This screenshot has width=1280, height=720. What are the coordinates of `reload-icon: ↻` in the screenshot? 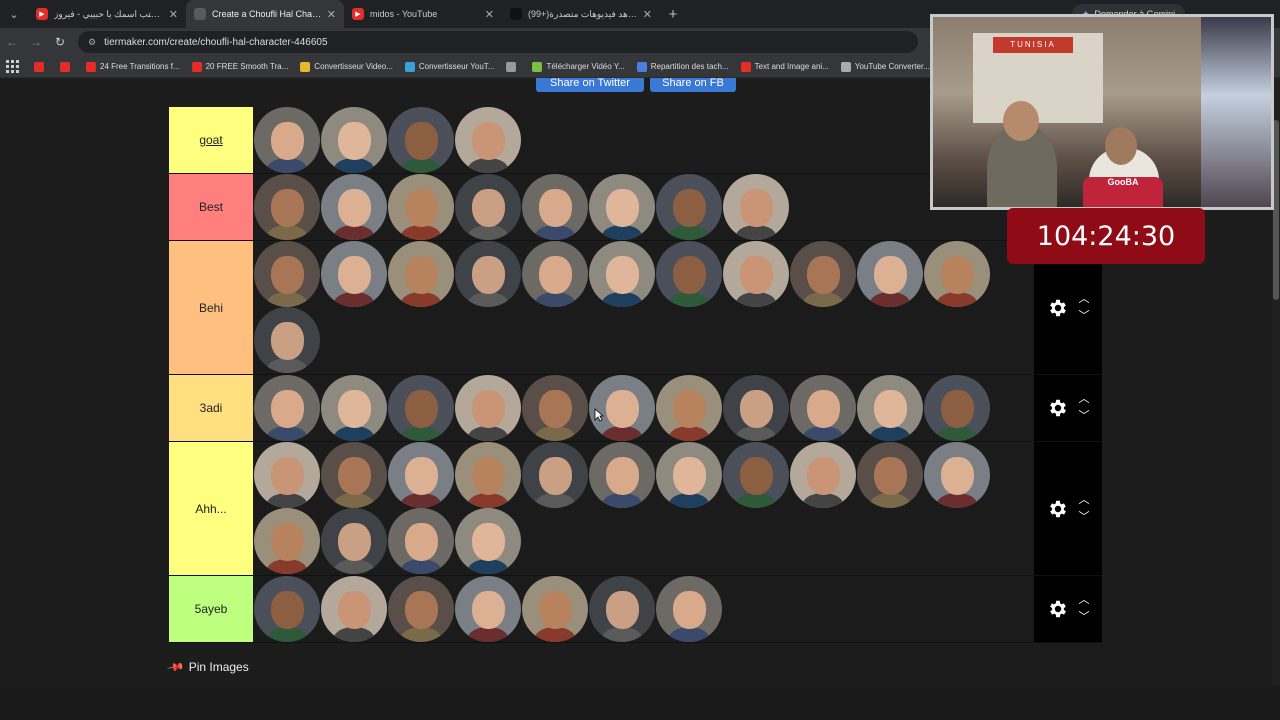 It's located at (60, 42).